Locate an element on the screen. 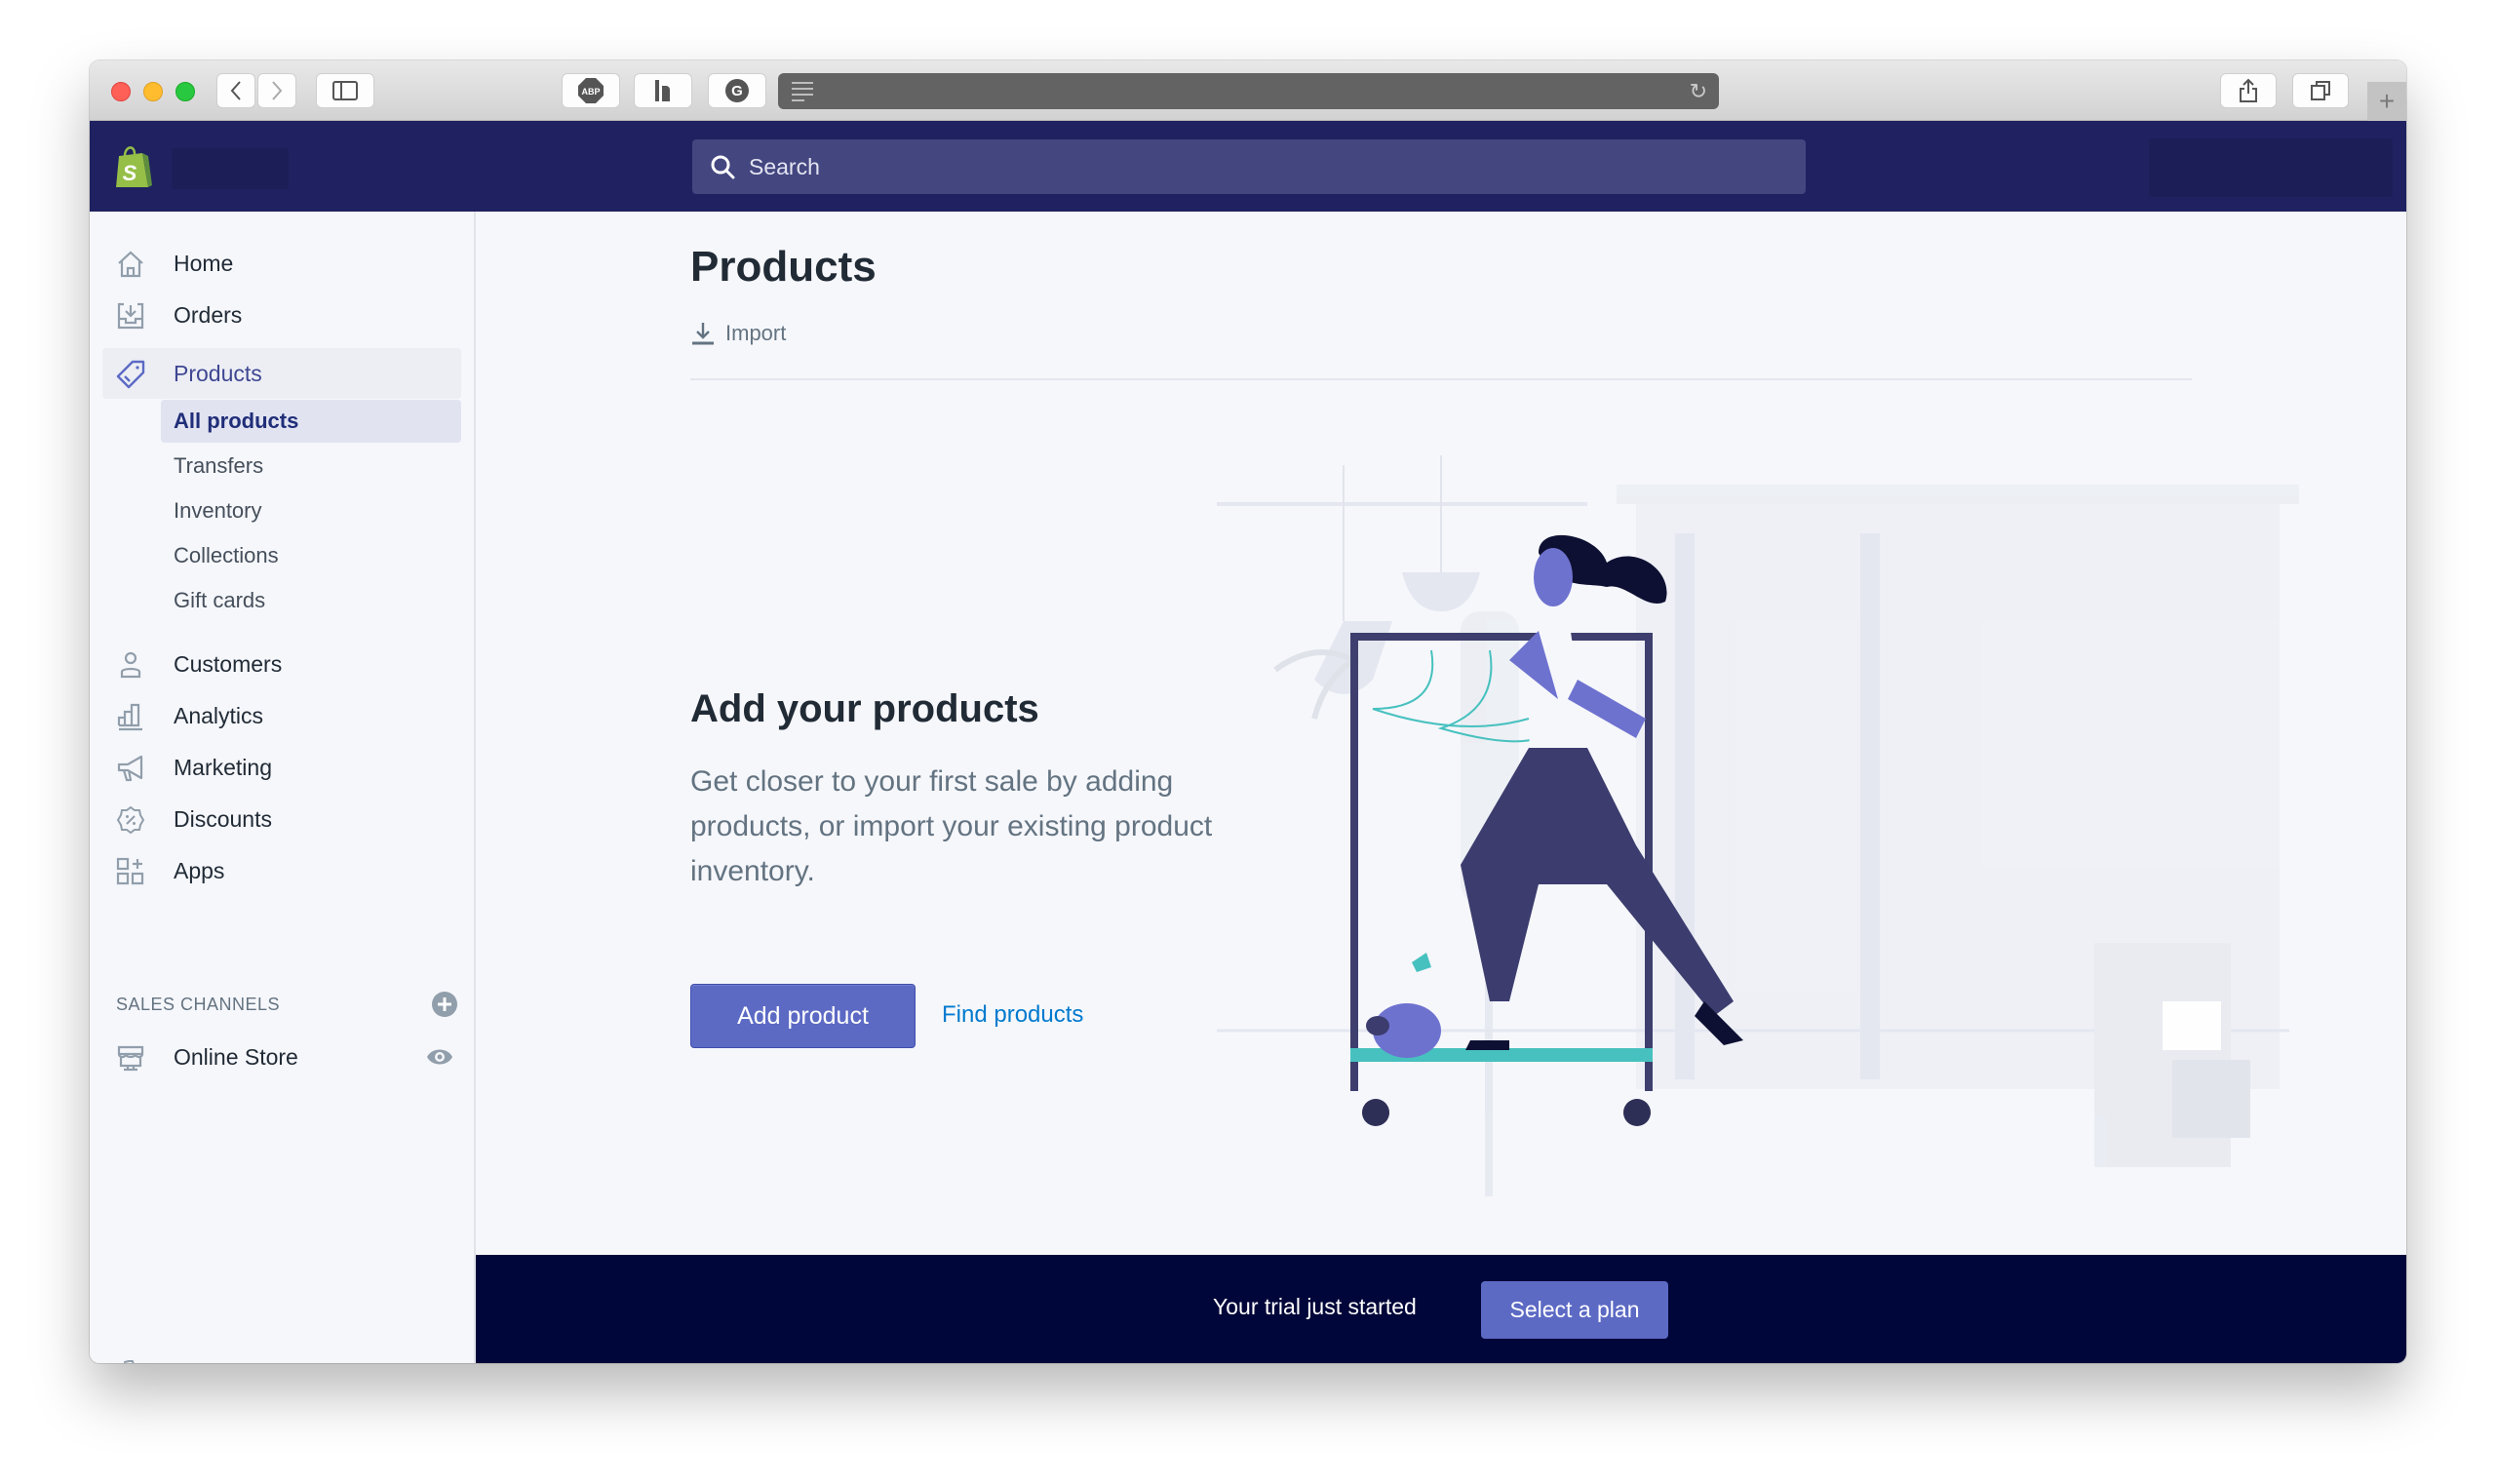 Image resolution: width=2496 pixels, height=1484 pixels. import-icon is located at coordinates (703, 334).